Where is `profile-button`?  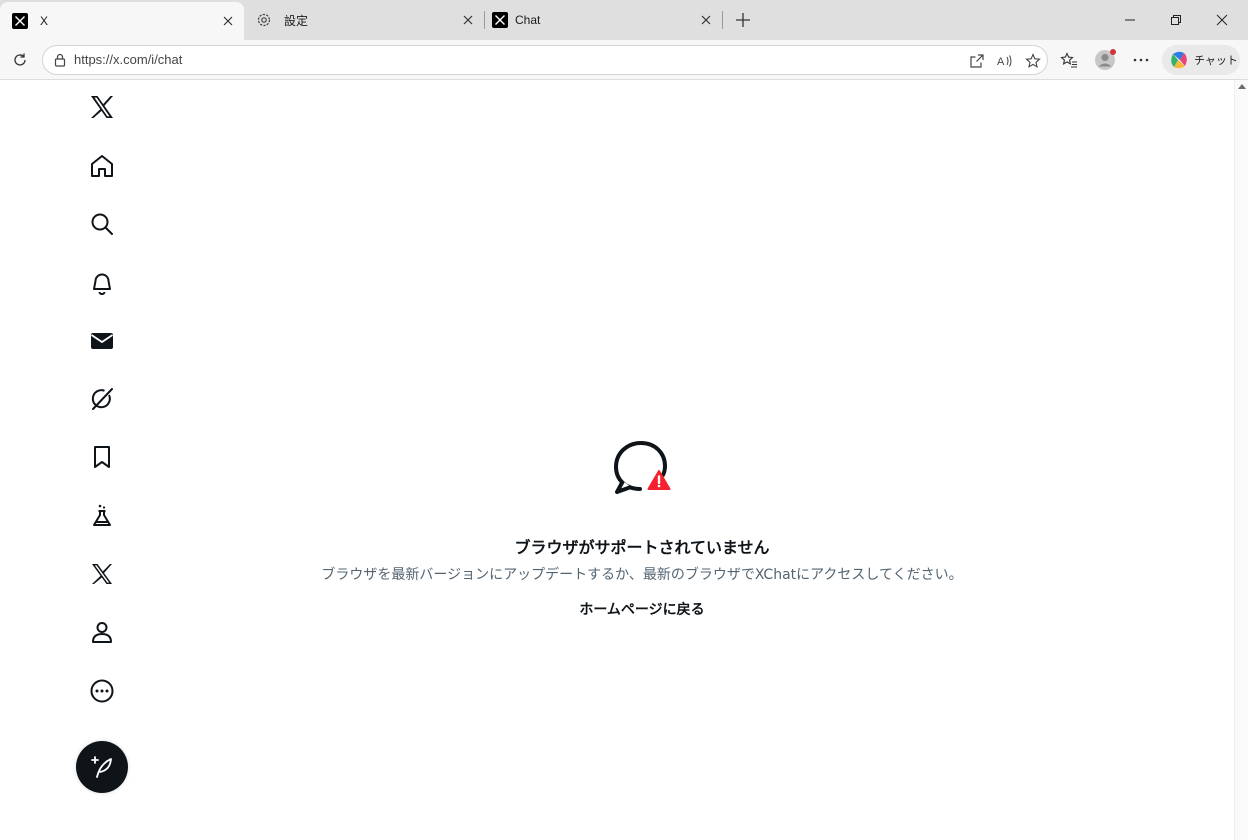
profile-button is located at coordinates (1105, 60).